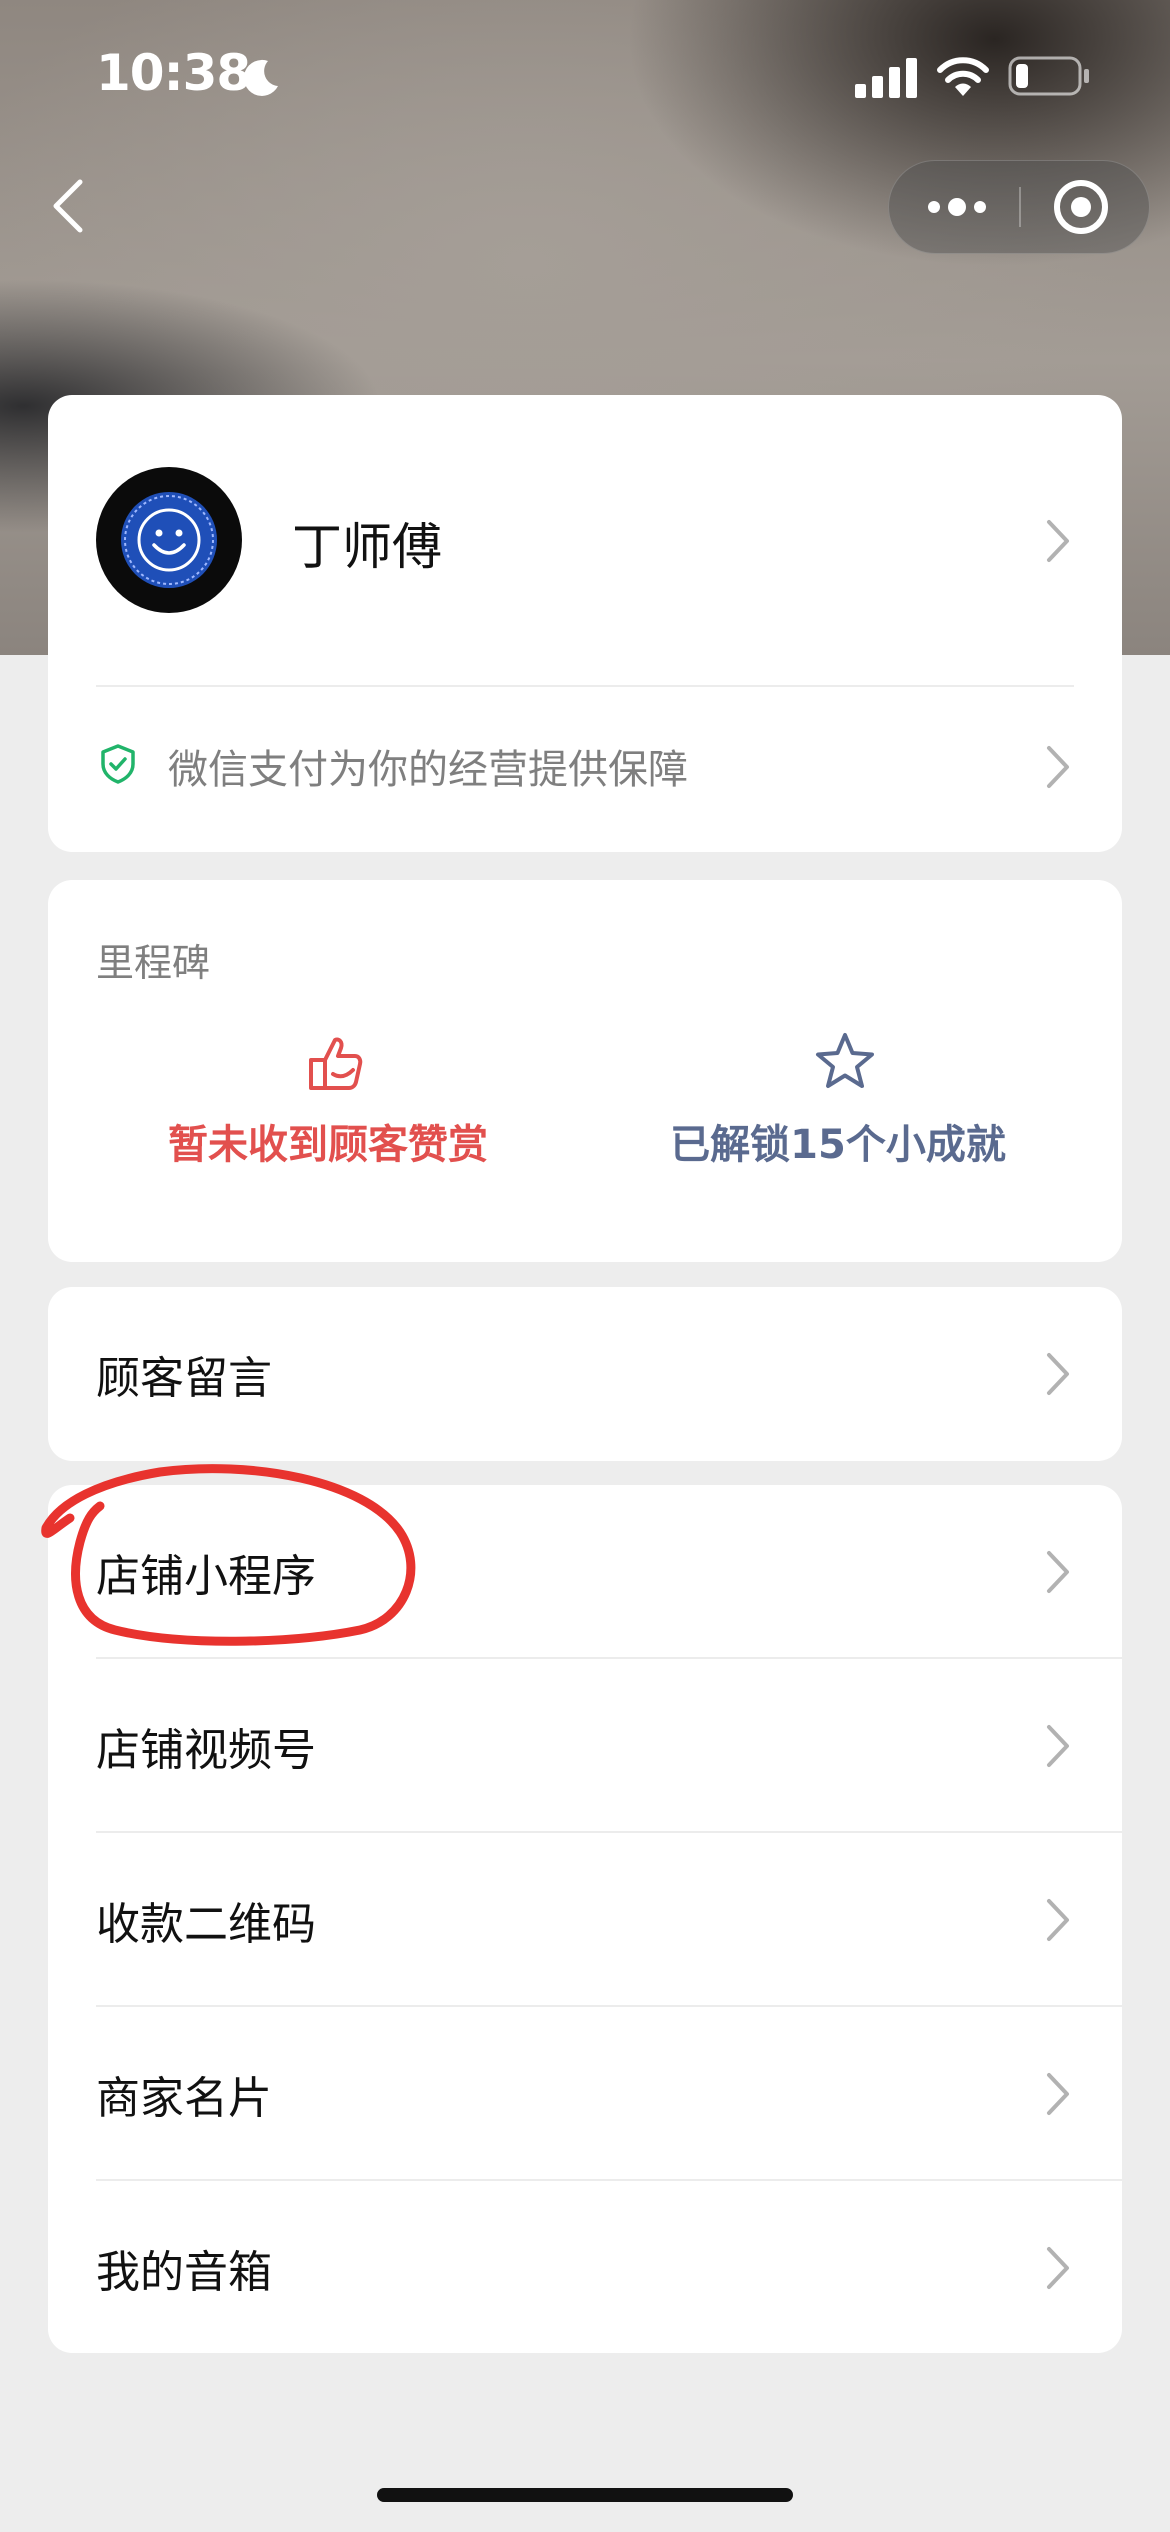  What do you see at coordinates (367, 547) in the screenshot?
I see `profile-name: 丁师傅` at bounding box center [367, 547].